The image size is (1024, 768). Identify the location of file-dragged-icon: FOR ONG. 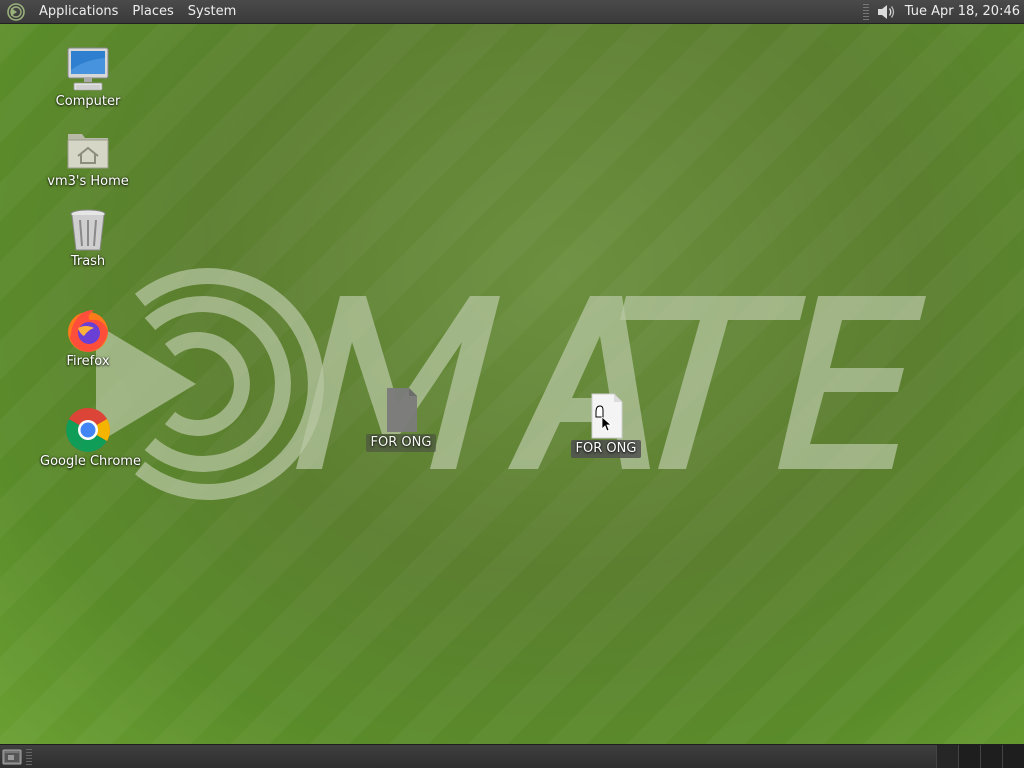
(606, 425).